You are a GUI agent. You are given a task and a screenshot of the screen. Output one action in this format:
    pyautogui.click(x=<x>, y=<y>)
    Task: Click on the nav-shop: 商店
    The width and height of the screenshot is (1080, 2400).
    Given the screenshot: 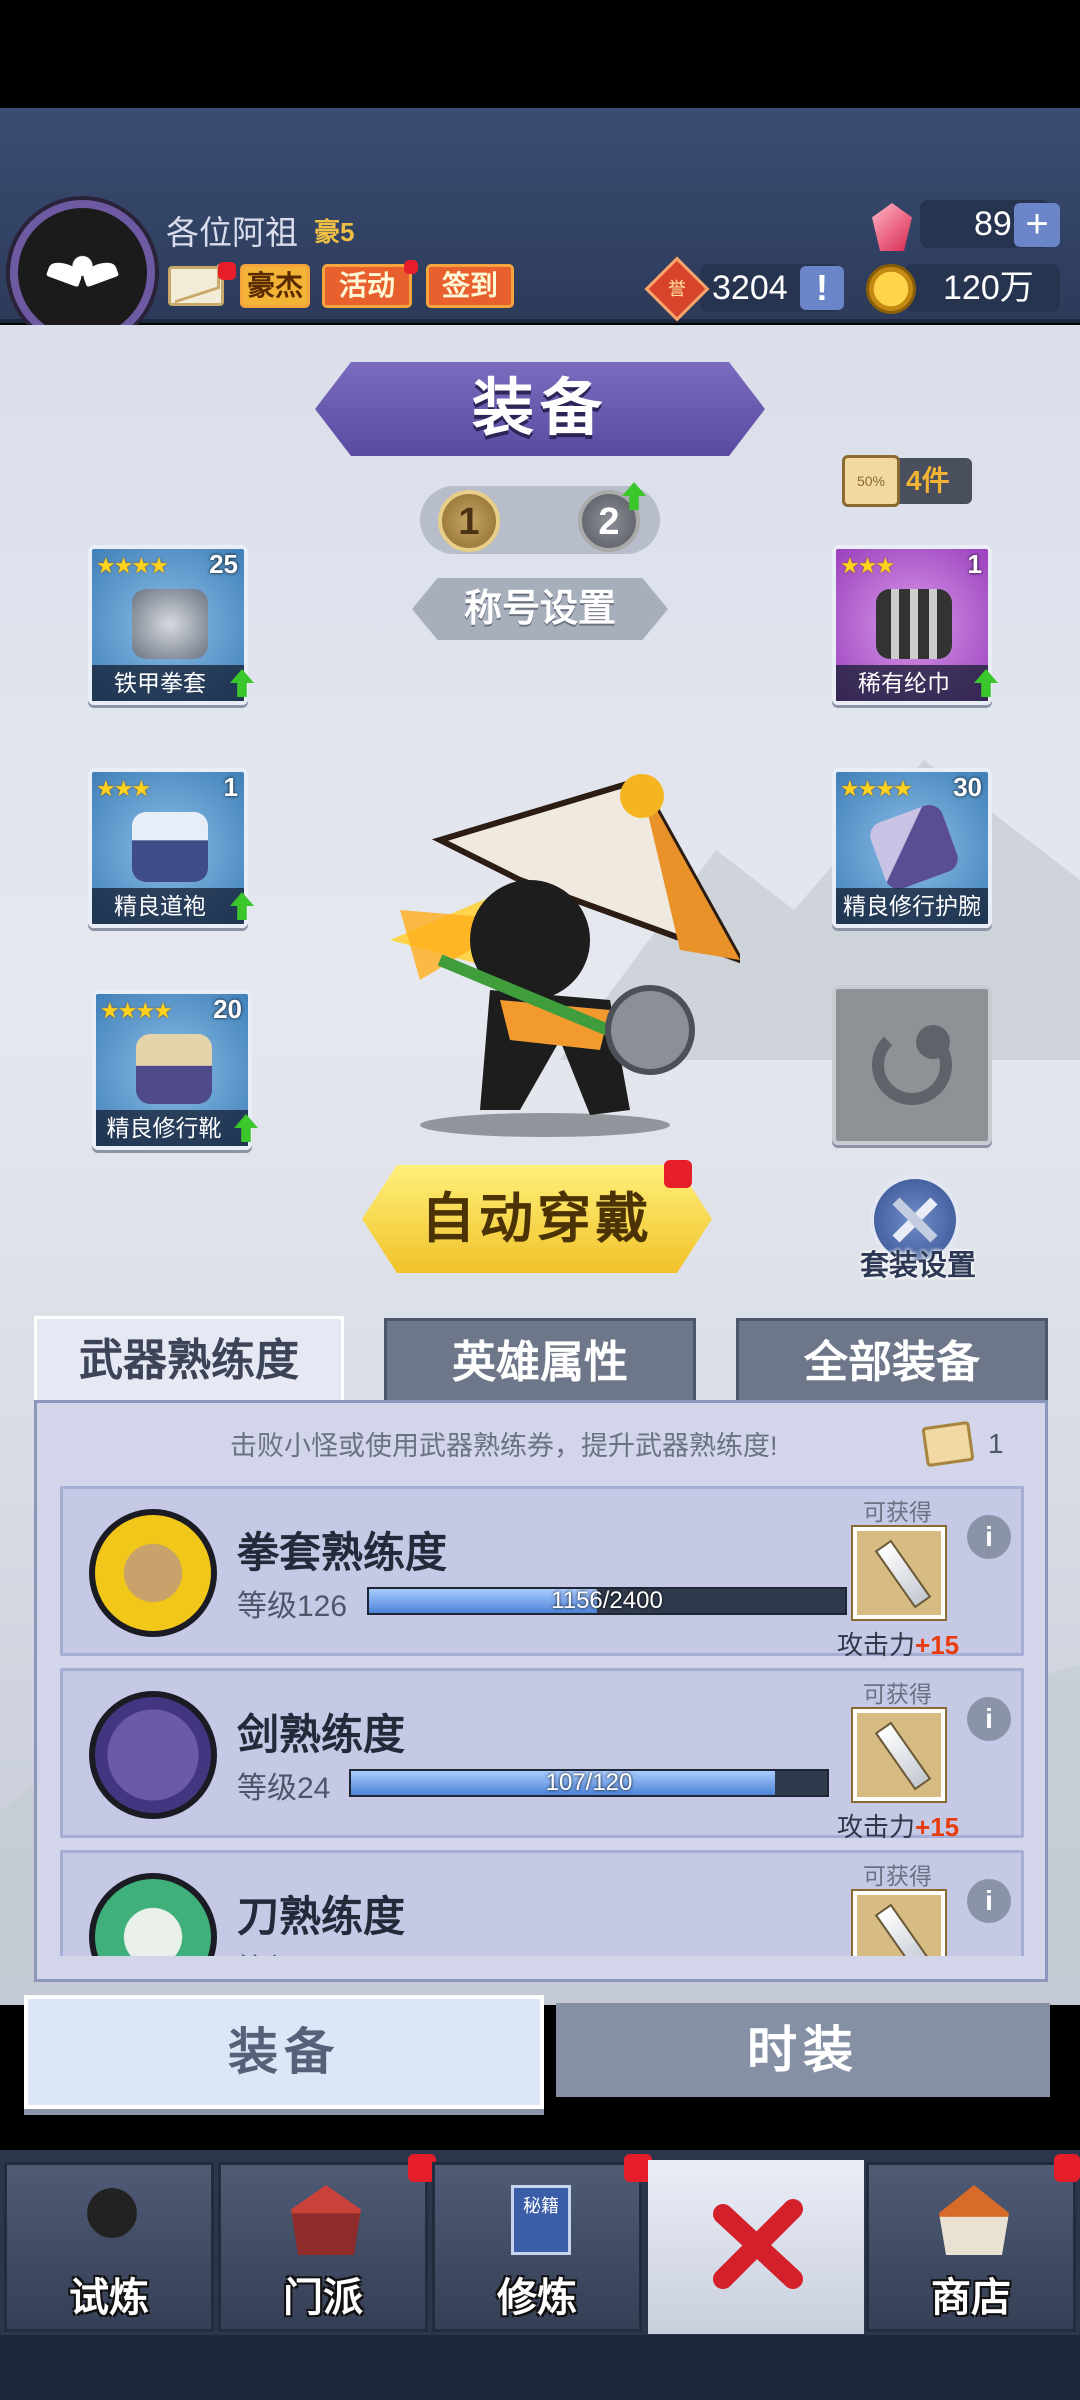 What is the action you would take?
    pyautogui.click(x=971, y=2247)
    